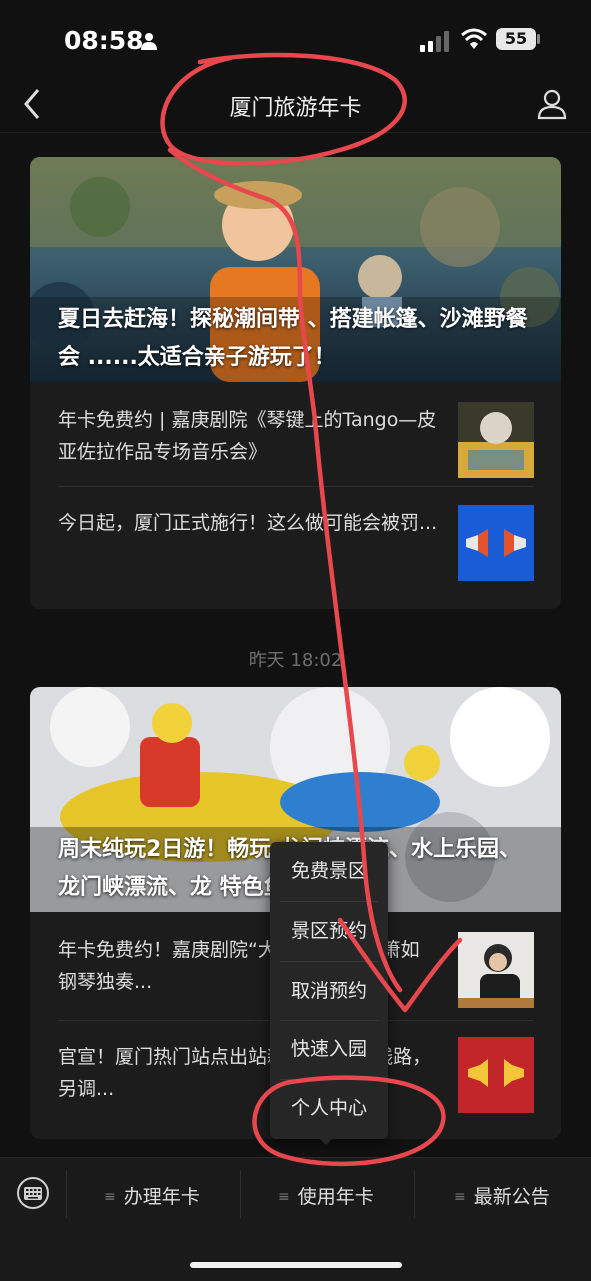  Describe the element at coordinates (161, 1197) in the screenshot. I see `tab-label: 办理年卡` at that location.